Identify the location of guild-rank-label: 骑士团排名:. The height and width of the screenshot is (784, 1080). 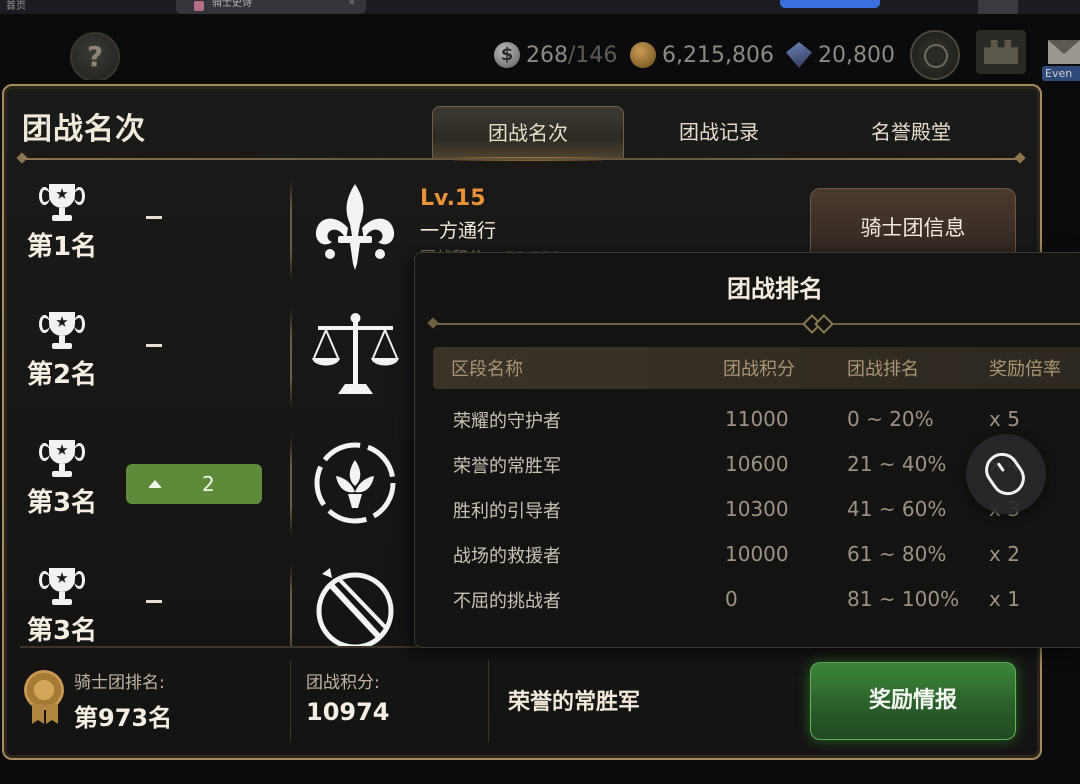
(119, 683).